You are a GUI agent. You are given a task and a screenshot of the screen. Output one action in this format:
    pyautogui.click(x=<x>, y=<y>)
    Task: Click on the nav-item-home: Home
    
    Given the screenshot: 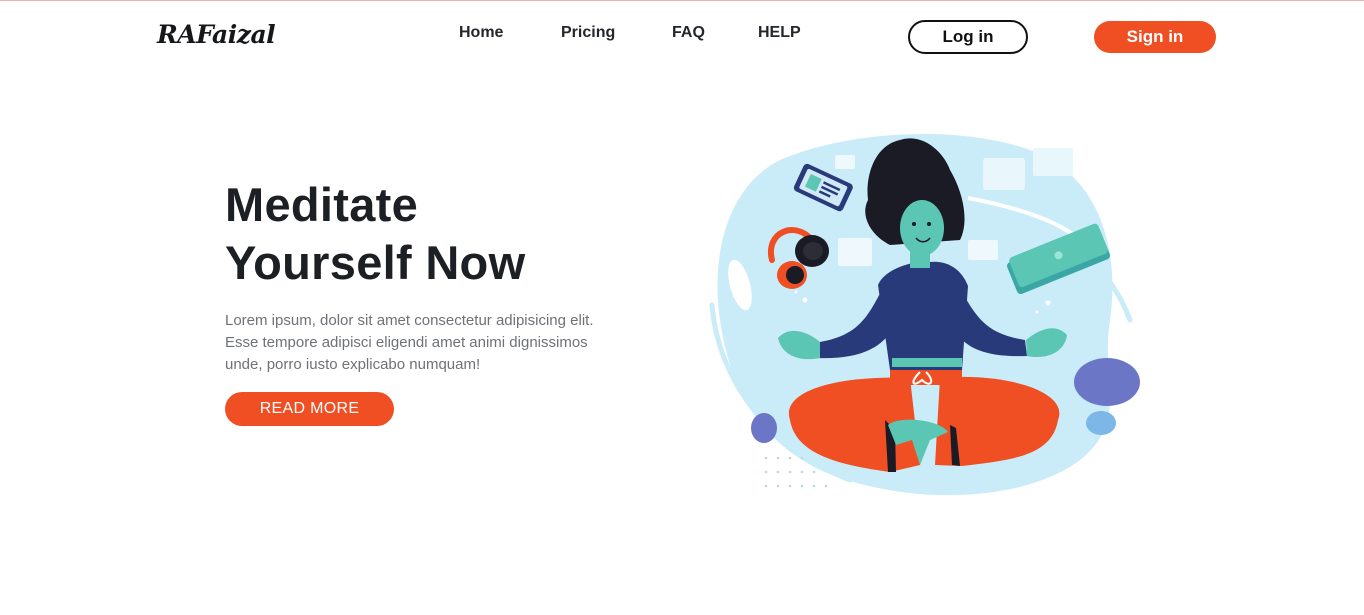 What is the action you would take?
    pyautogui.click(x=481, y=33)
    